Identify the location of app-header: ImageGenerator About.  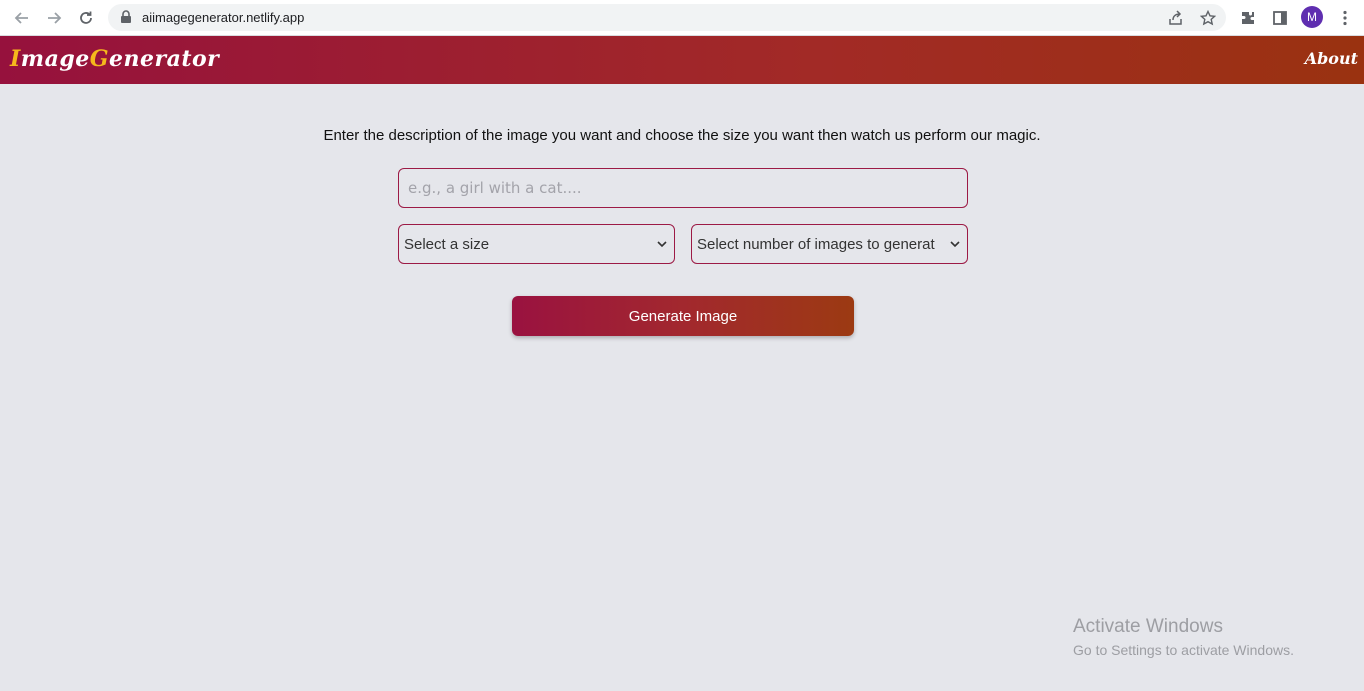
(682, 60).